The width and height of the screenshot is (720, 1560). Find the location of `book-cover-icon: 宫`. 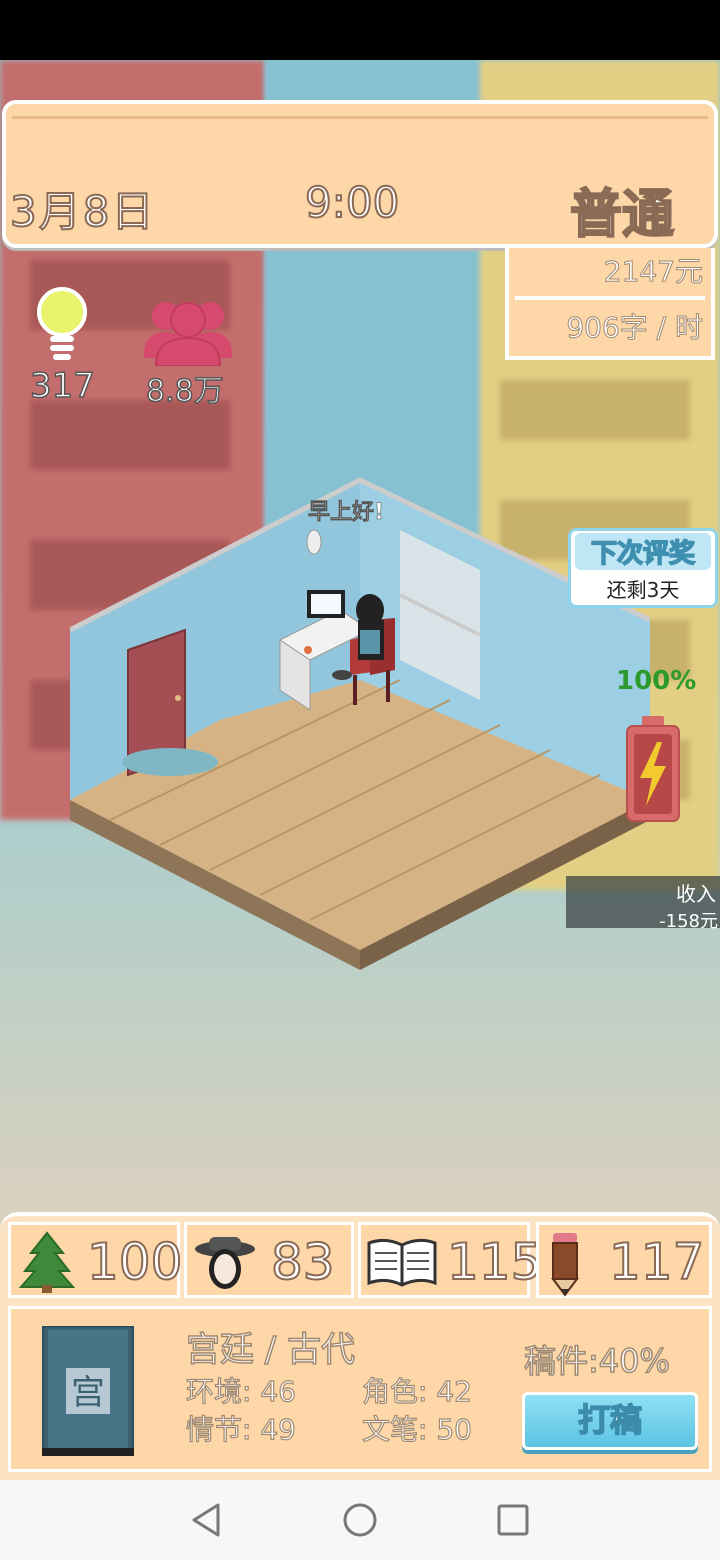

book-cover-icon: 宫 is located at coordinates (88, 1391).